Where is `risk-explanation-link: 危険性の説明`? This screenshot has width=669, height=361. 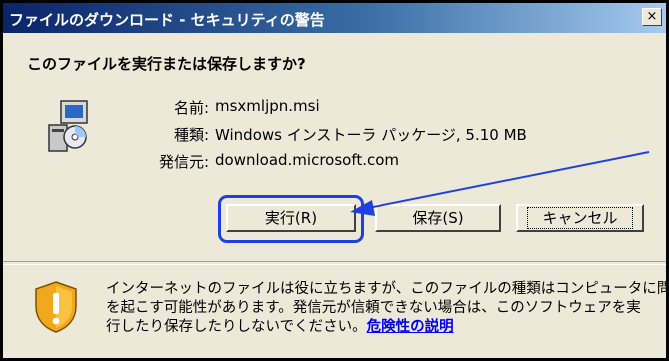 risk-explanation-link: 危険性の説明 is located at coordinates (410, 327).